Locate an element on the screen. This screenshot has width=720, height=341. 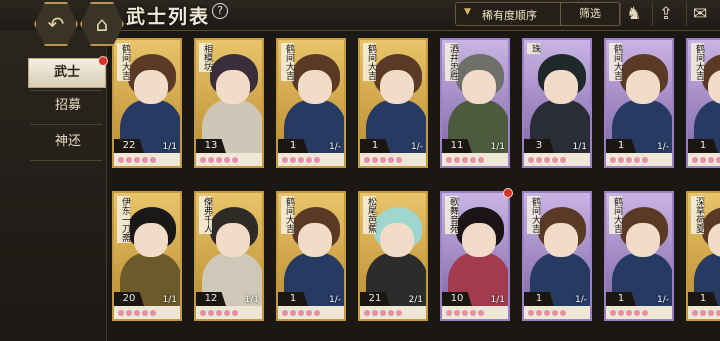
sidebar-item-samurai: 武士 is located at coordinates (68, 72).